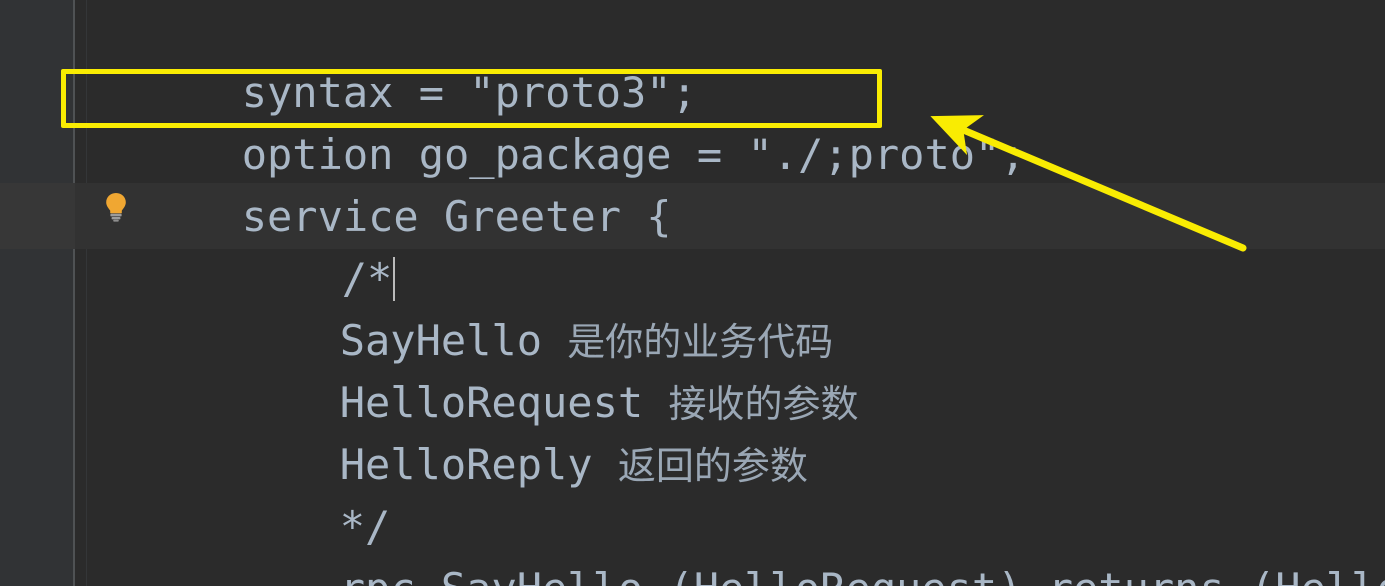 This screenshot has width=1385, height=586. What do you see at coordinates (730, 572) in the screenshot?
I see `code-line: }` at bounding box center [730, 572].